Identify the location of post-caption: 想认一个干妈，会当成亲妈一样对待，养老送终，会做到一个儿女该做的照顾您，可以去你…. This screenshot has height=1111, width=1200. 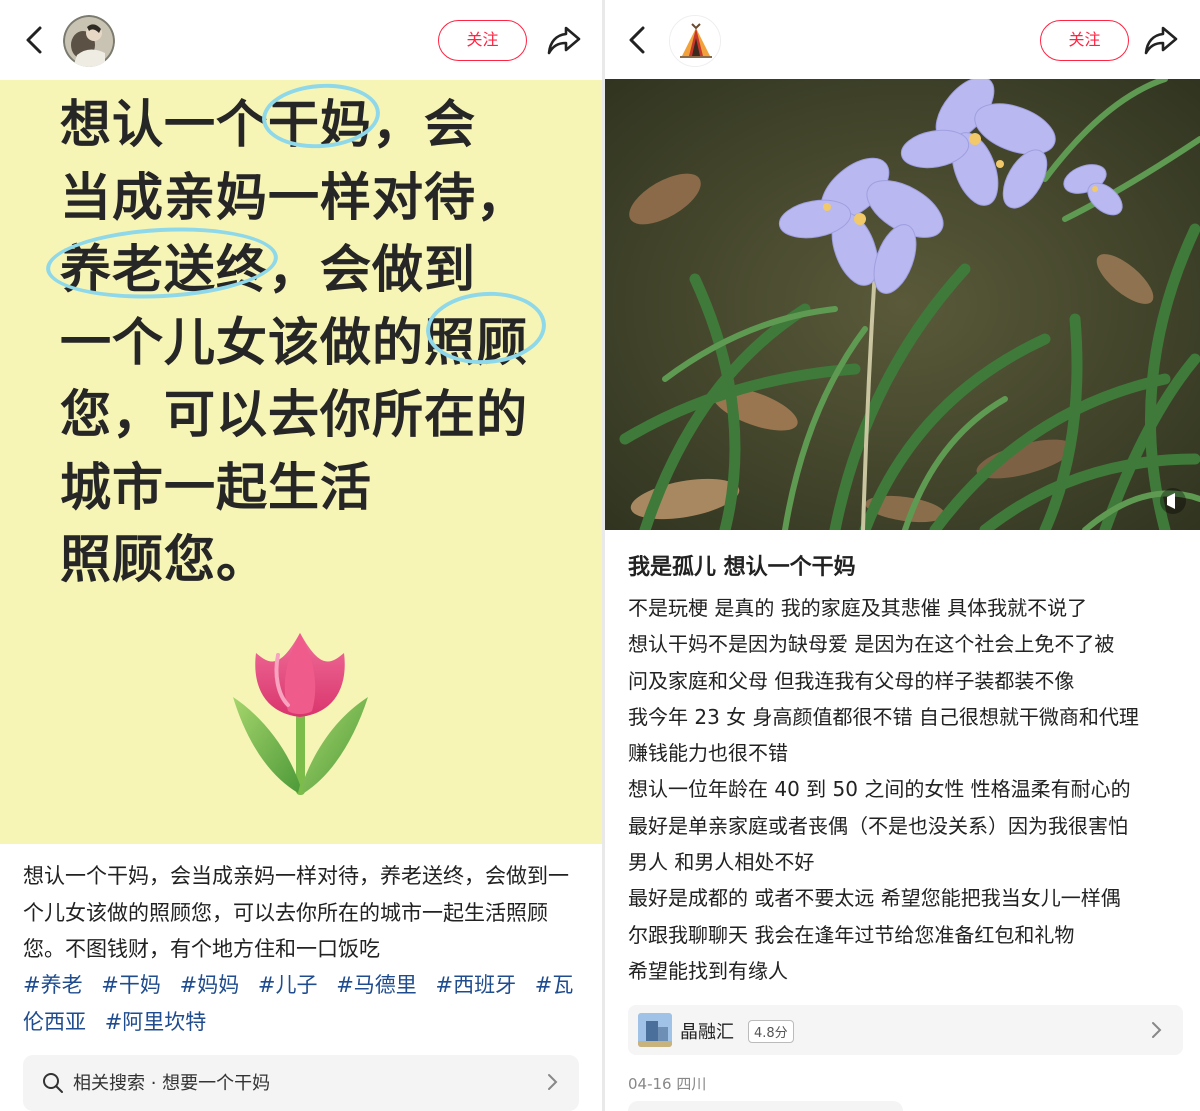
(296, 912).